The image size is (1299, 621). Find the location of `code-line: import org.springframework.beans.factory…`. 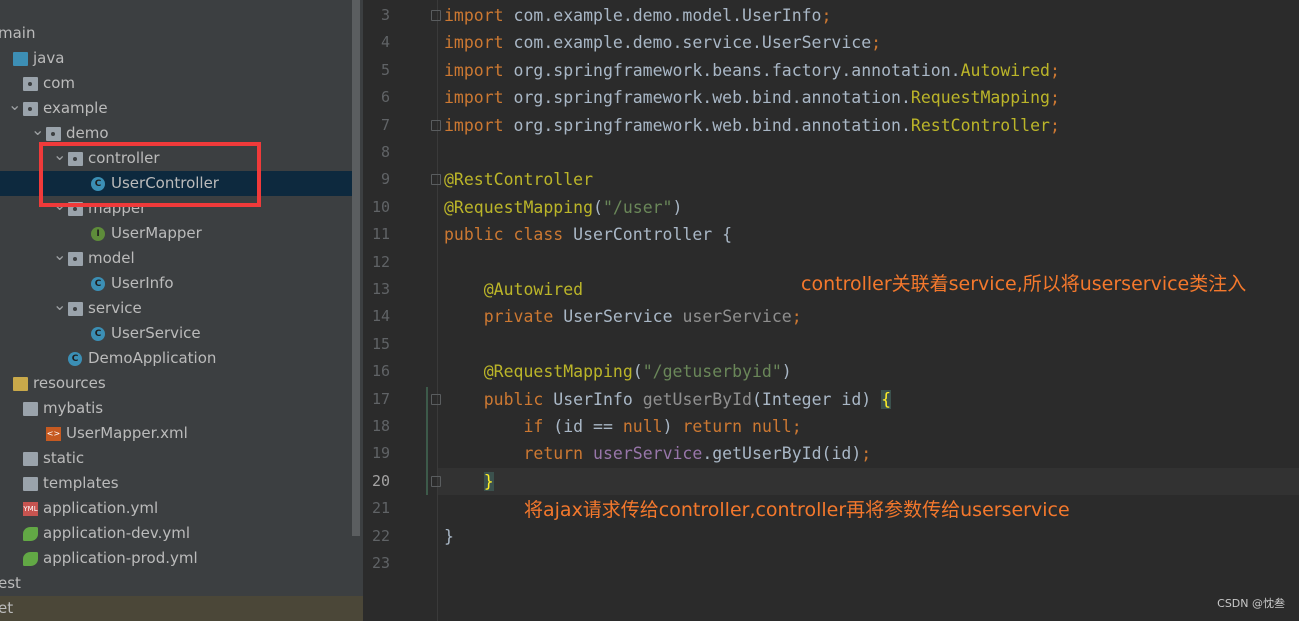

code-line: import org.springframework.beans.factory… is located at coordinates (752, 70).